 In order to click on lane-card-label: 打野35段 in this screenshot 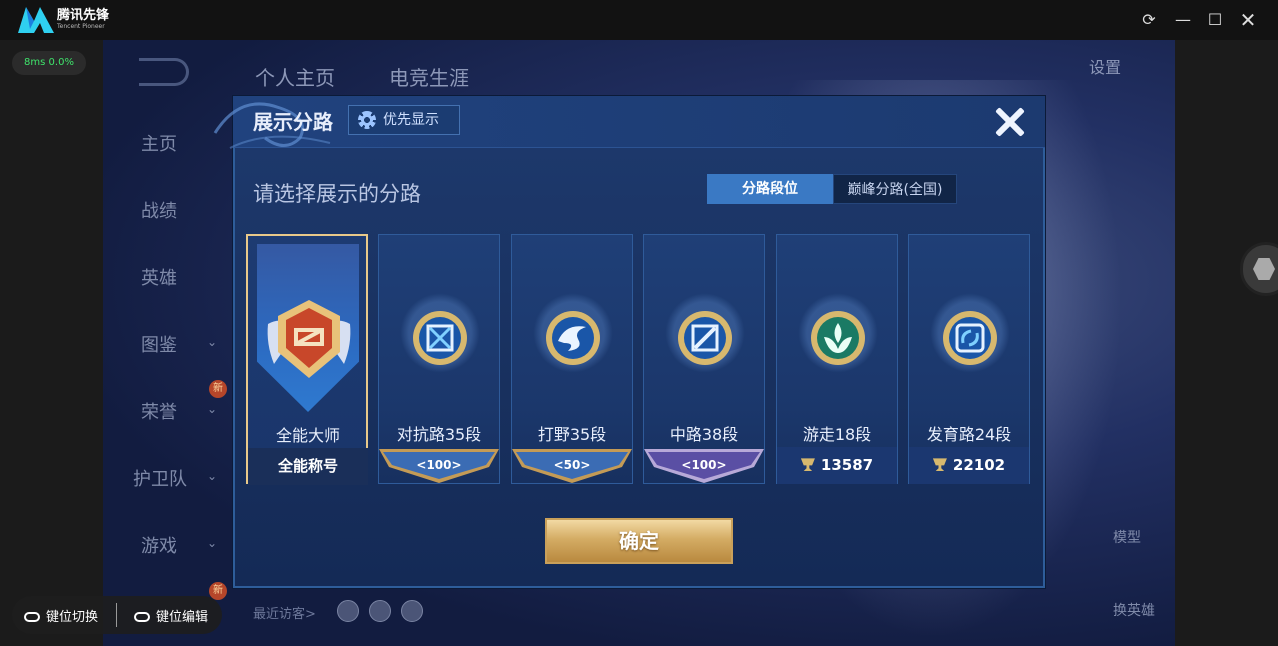, I will do `click(572, 434)`.